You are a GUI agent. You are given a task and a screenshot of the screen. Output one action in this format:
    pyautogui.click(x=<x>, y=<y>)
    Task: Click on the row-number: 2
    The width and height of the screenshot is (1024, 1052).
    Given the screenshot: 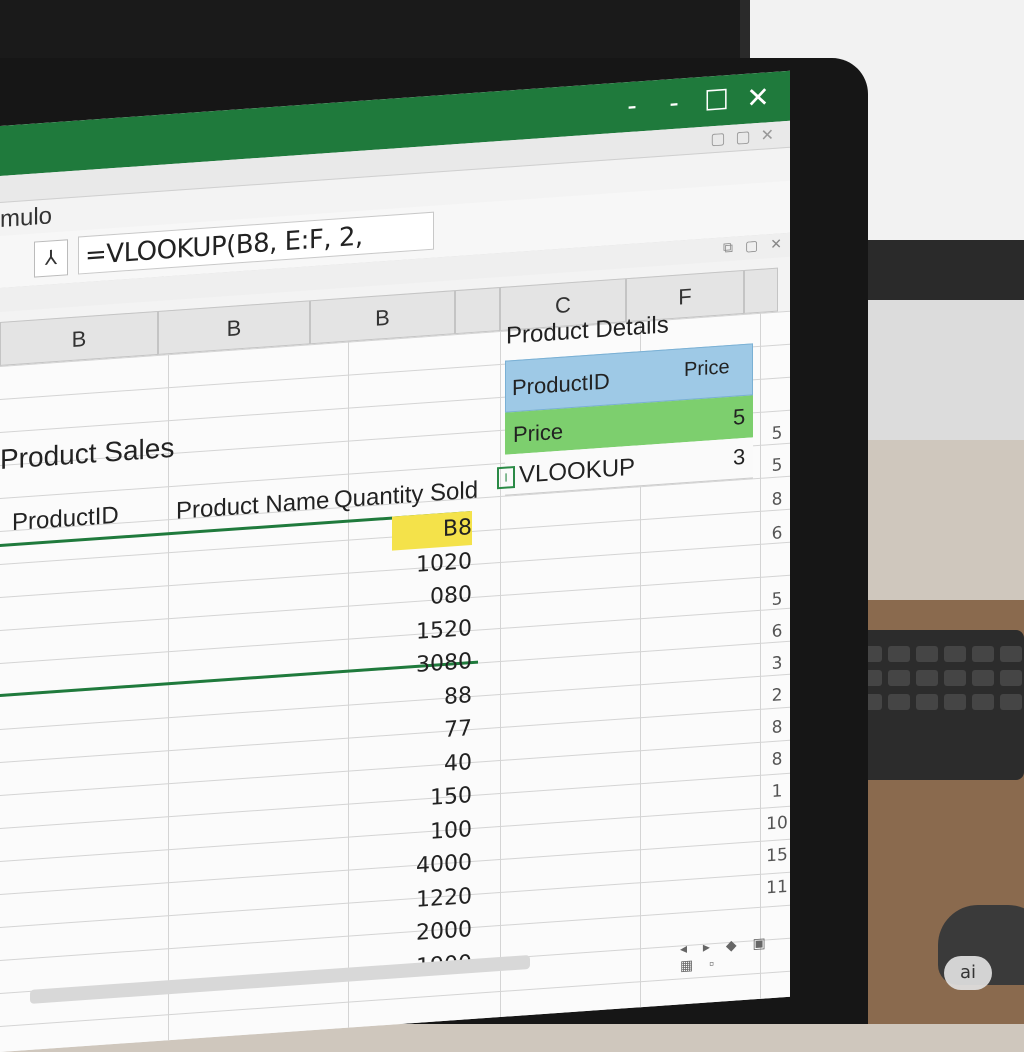 What is the action you would take?
    pyautogui.click(x=777, y=696)
    